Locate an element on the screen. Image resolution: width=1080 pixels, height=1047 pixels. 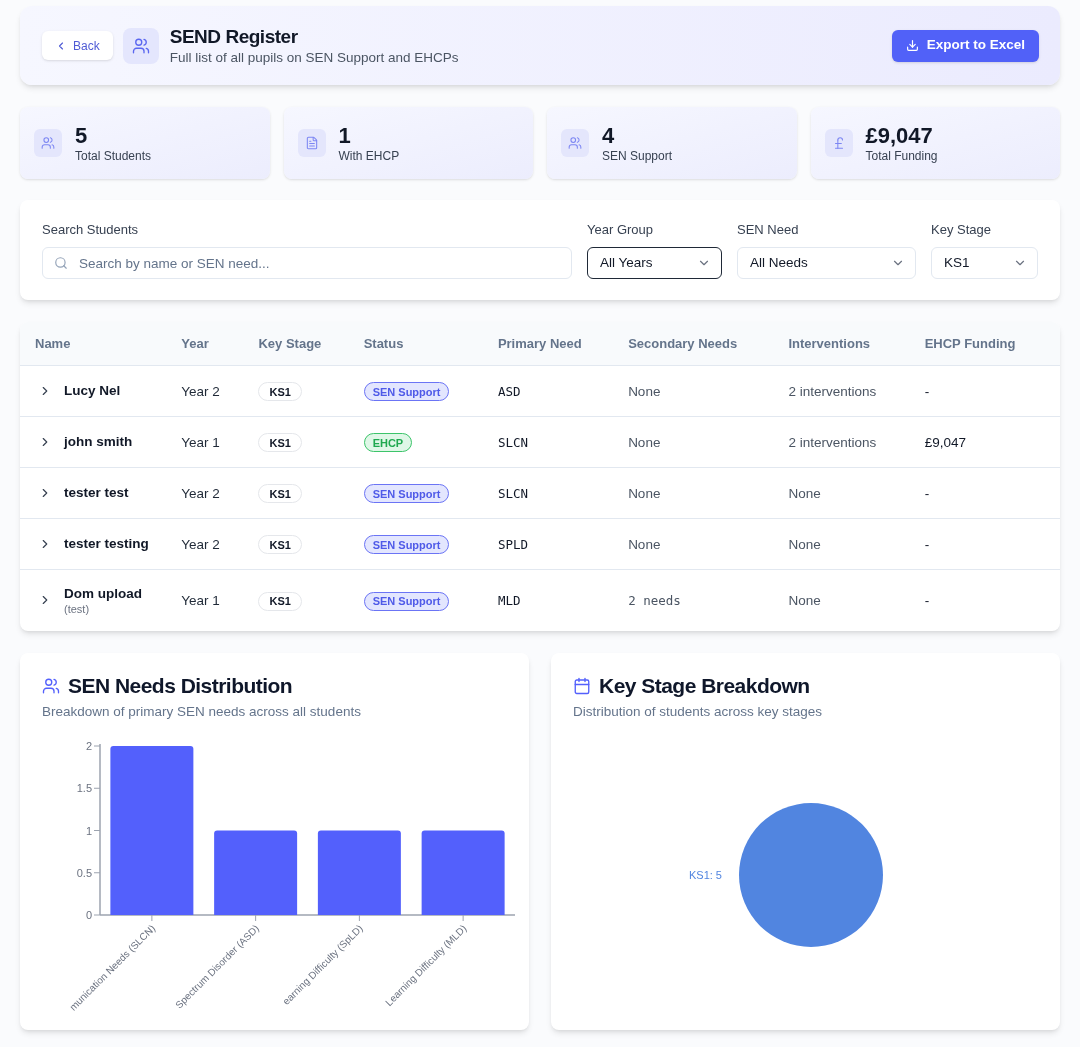
document-icon is located at coordinates (311, 143).